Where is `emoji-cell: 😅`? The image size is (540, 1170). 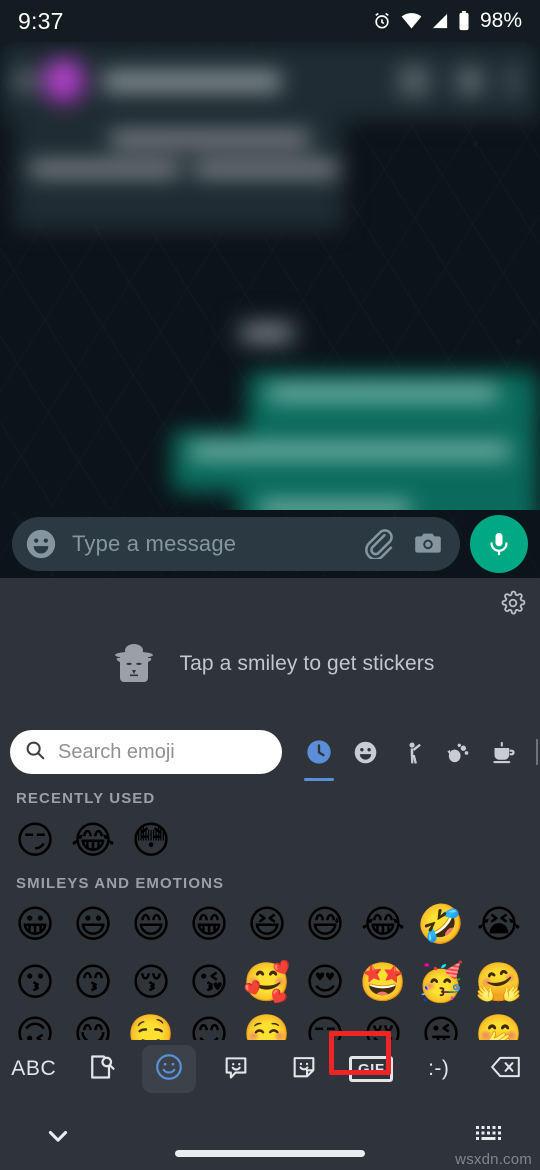 emoji-cell: 😅 is located at coordinates (325, 924).